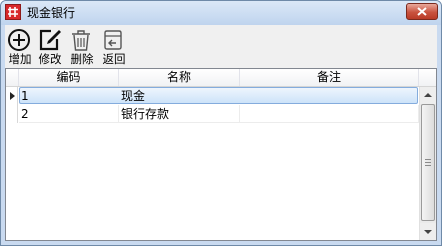 The width and height of the screenshot is (442, 246). I want to click on app-grid-icon, so click(13, 12).